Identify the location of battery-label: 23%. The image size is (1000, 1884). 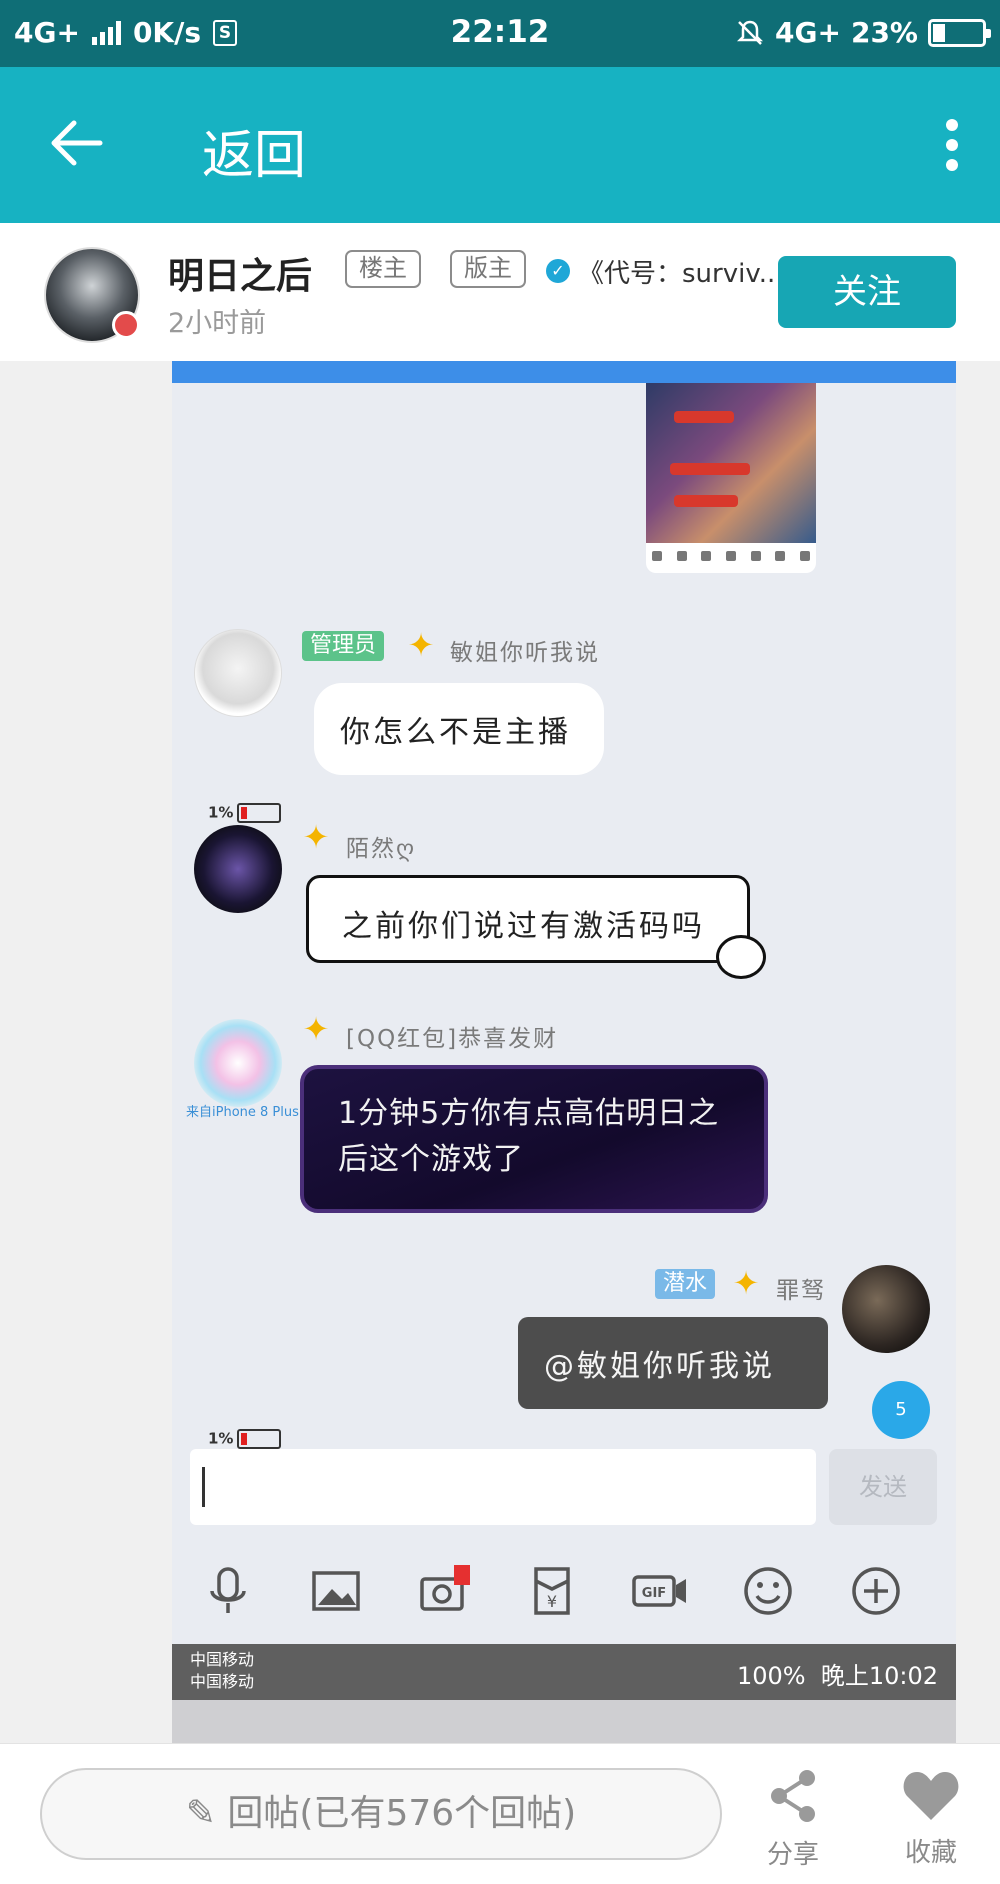
(884, 32).